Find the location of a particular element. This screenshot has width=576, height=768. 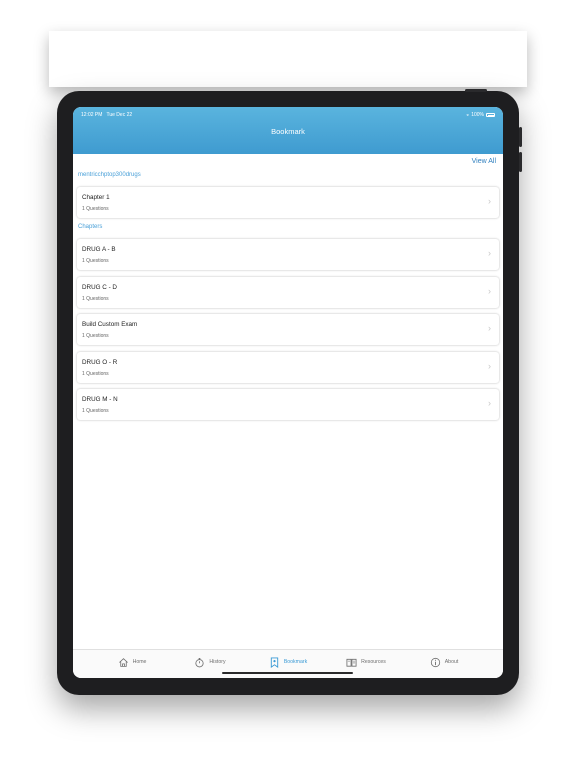

tab-about: About is located at coordinates (444, 662).